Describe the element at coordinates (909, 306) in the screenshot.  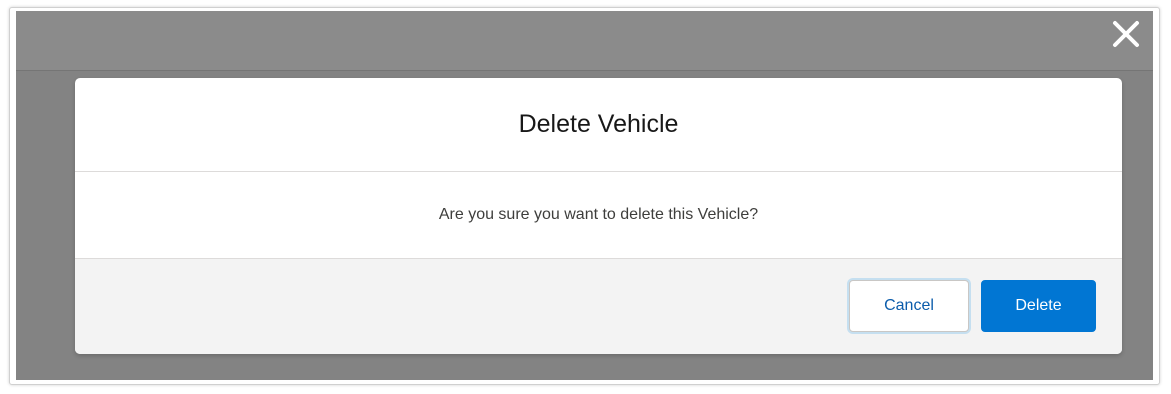
I see `cancel-button: Cancel` at that location.